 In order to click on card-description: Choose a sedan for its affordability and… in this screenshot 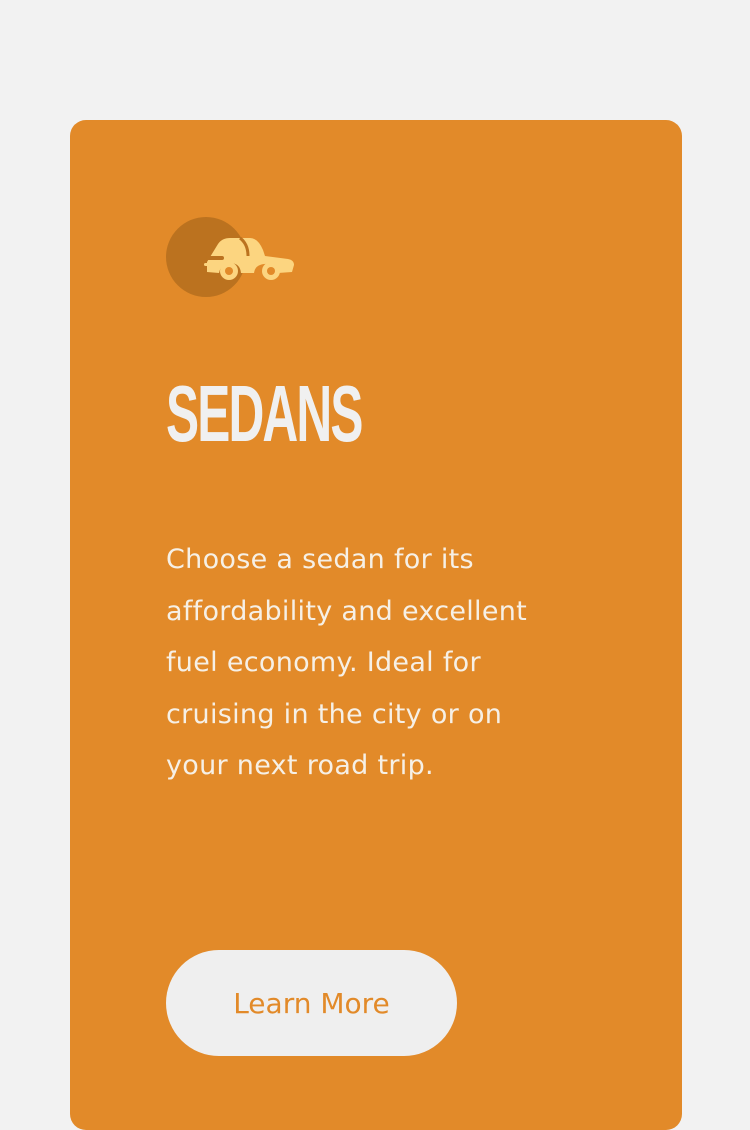, I will do `click(347, 662)`.